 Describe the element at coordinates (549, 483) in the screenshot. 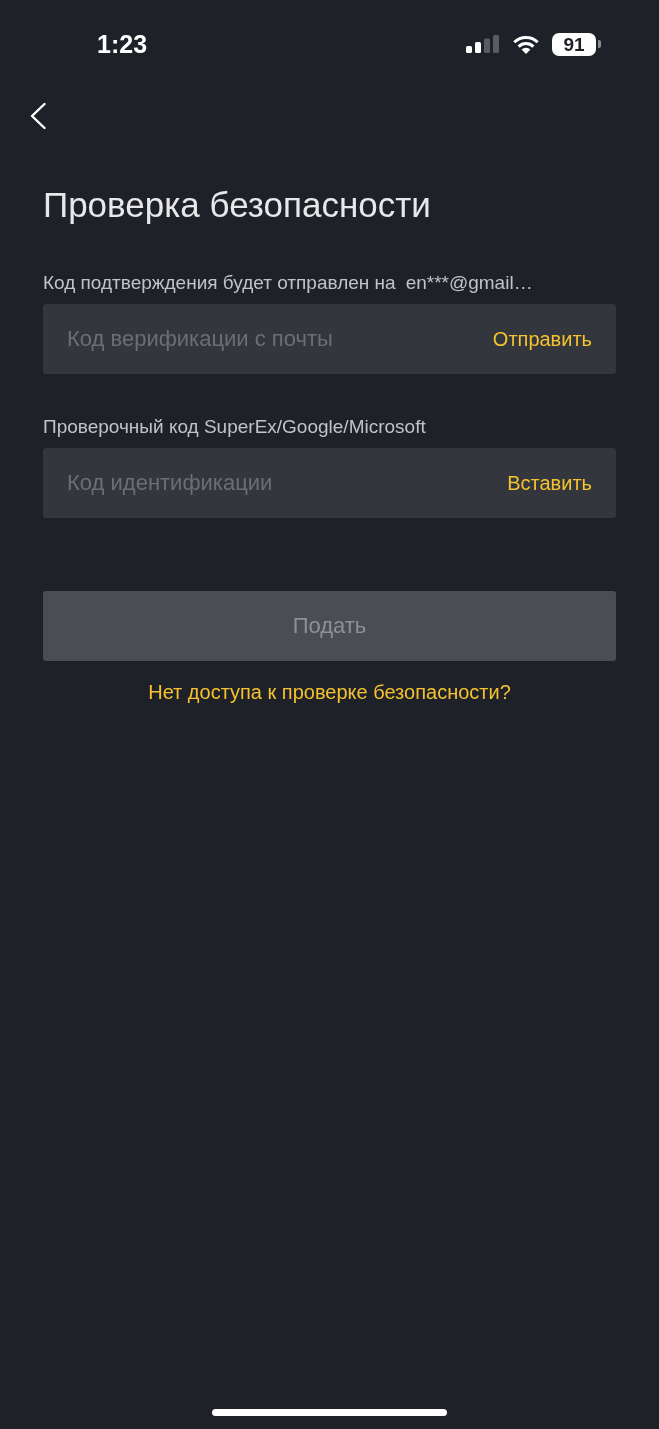

I see `field-action-link: Вставить` at that location.